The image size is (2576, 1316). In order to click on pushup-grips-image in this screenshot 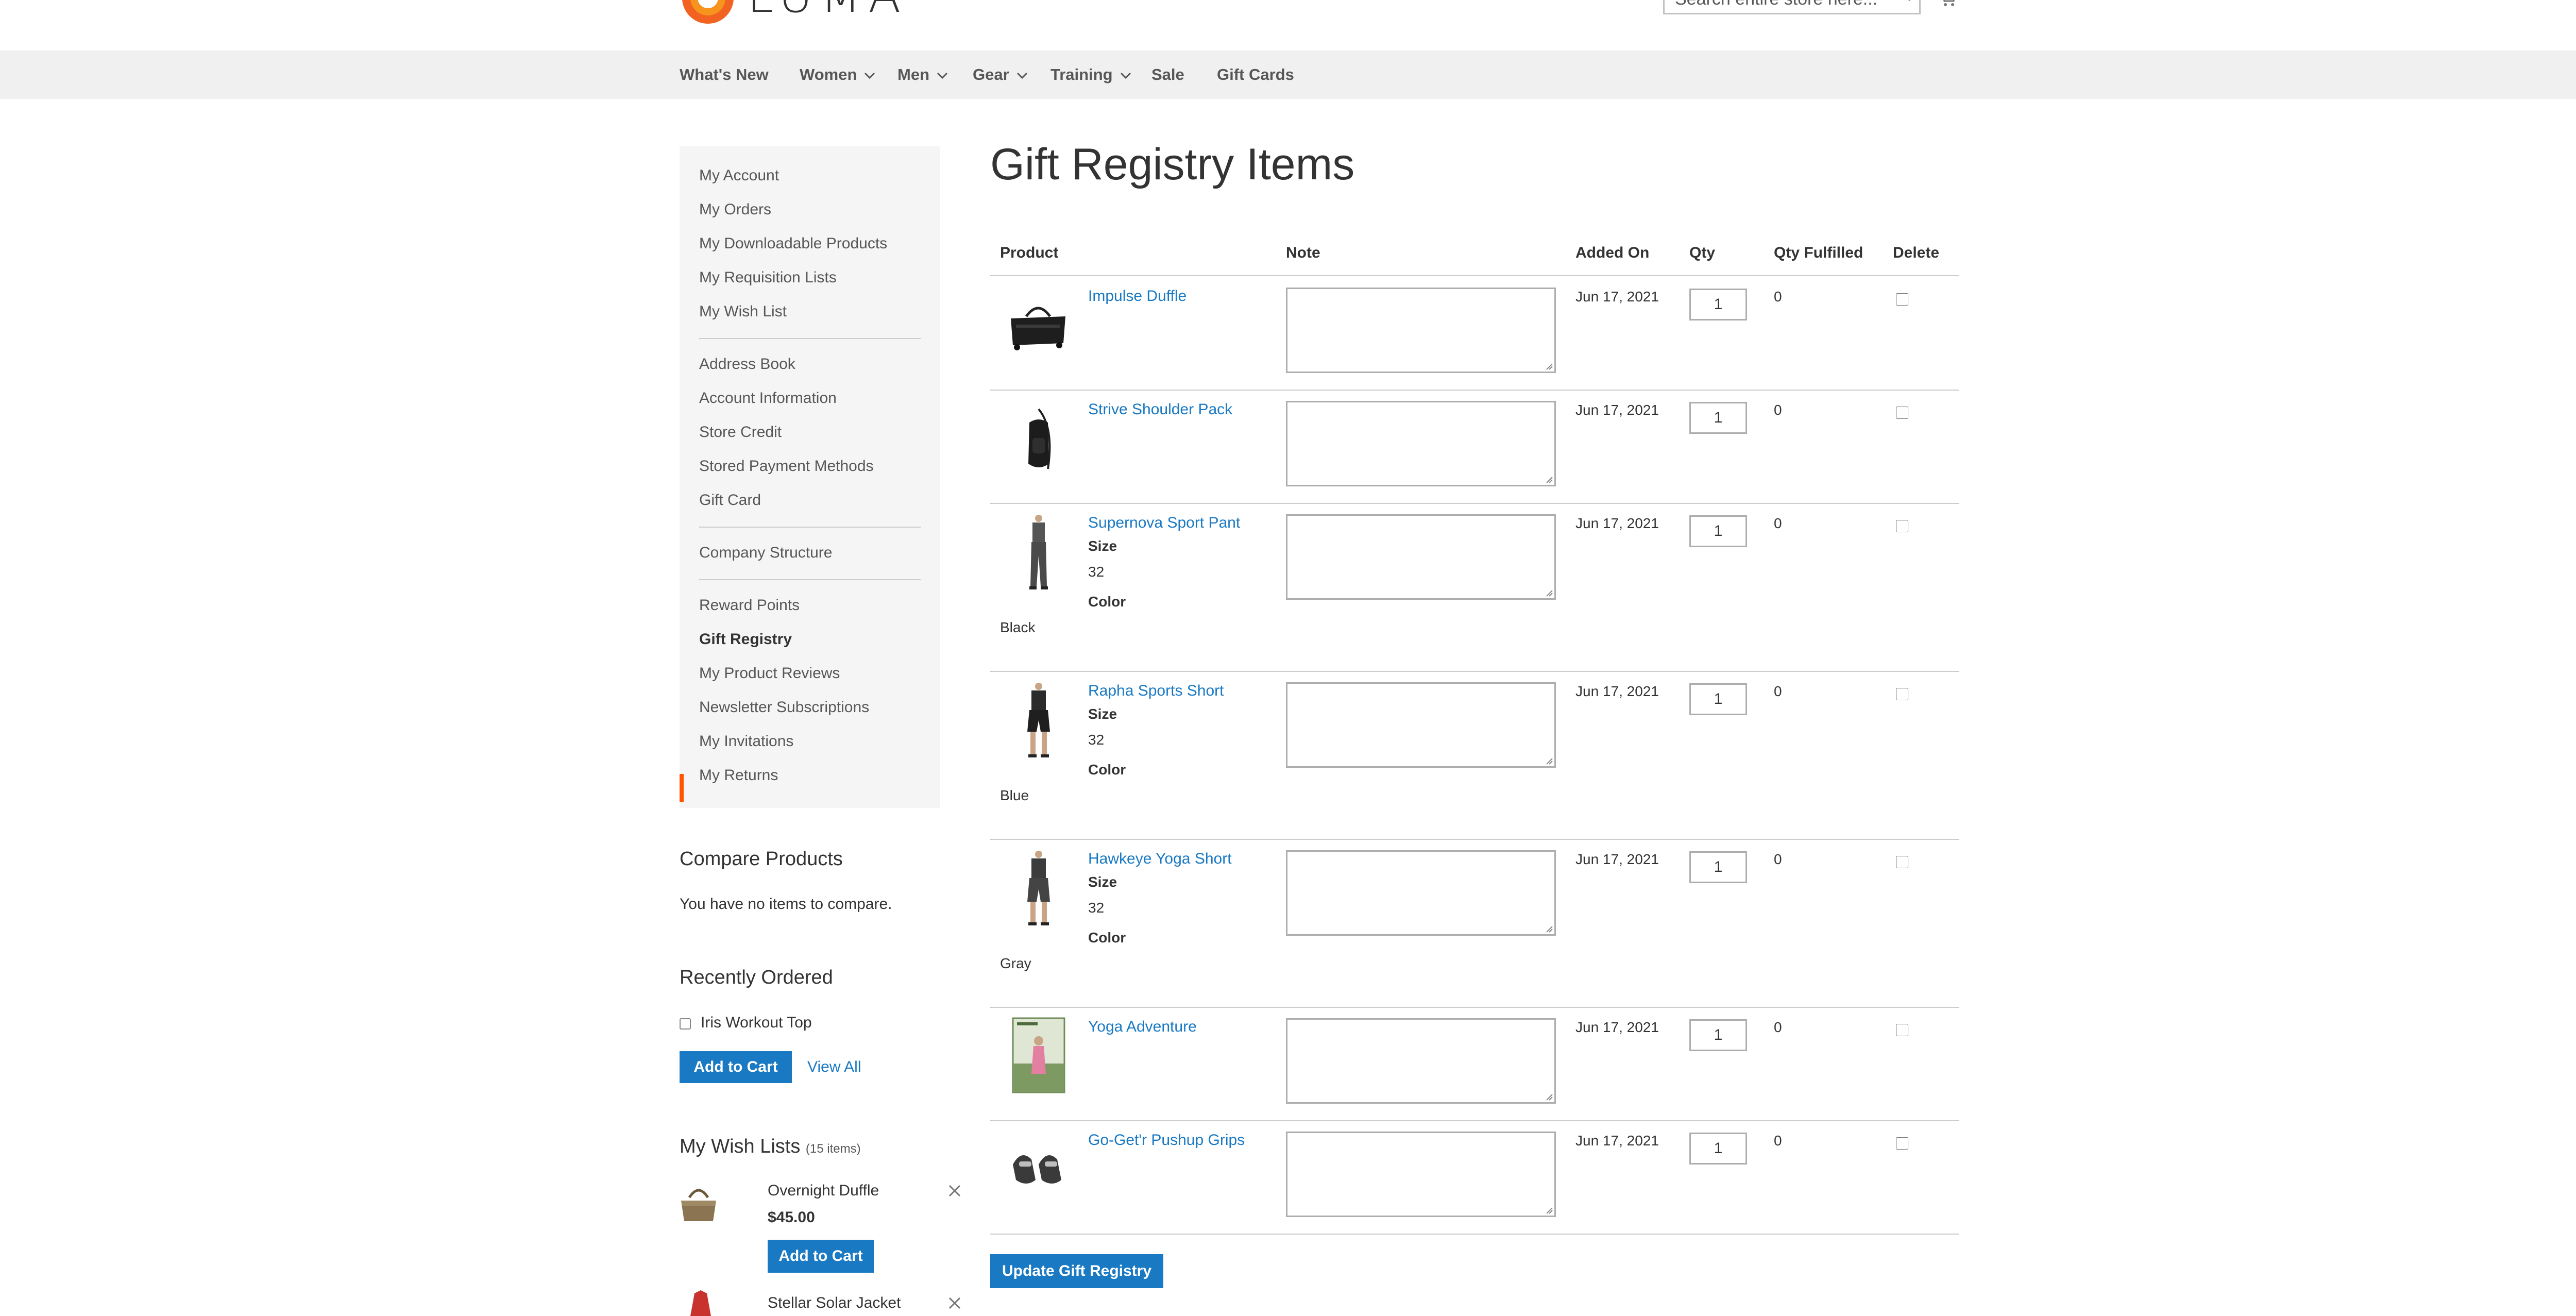, I will do `click(1039, 1167)`.